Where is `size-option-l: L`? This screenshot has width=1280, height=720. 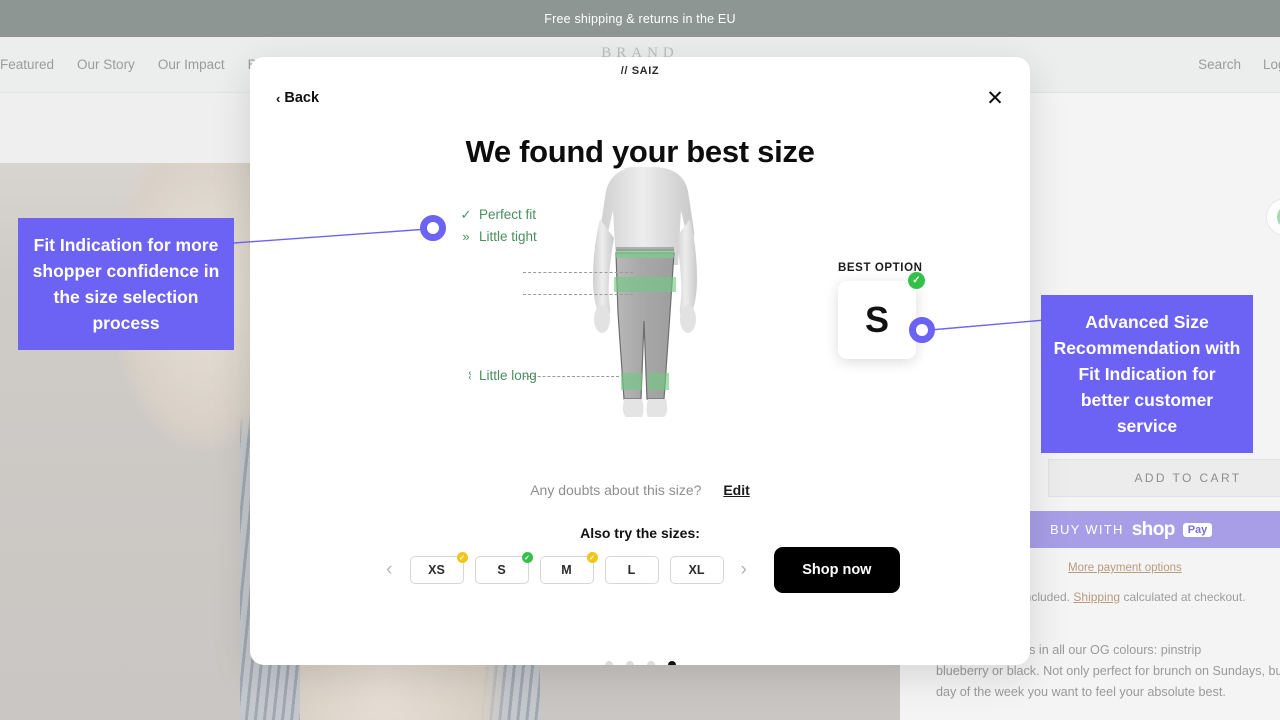
size-option-l: L is located at coordinates (631, 570).